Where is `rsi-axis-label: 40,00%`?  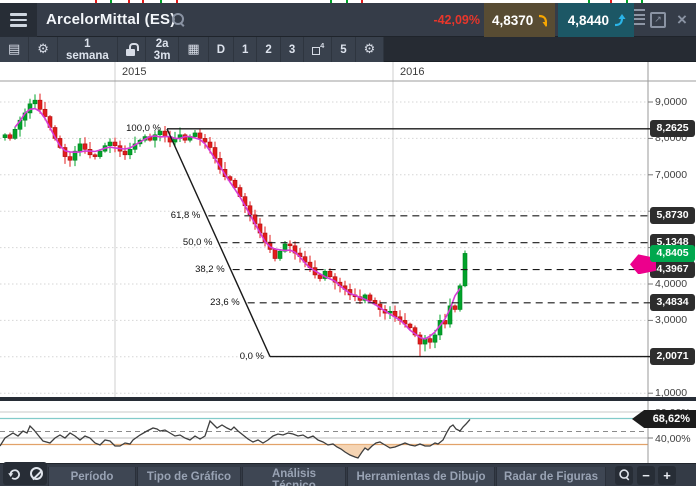
rsi-axis-label: 40,00% is located at coordinates (673, 439).